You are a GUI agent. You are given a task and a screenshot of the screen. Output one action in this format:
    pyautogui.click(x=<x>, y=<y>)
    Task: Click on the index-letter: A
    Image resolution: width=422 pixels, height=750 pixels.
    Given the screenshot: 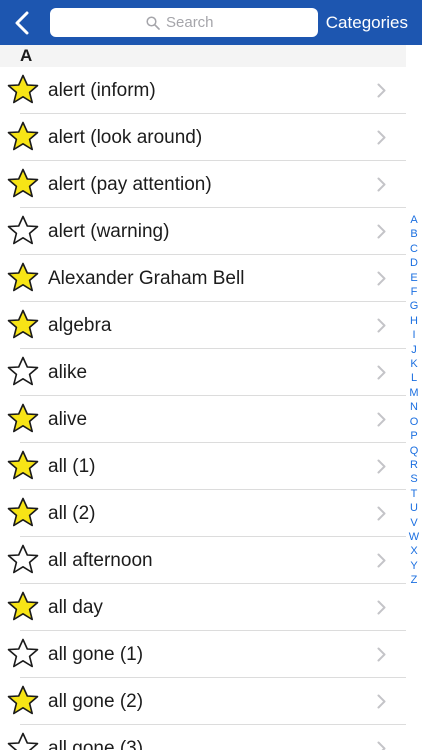 What is the action you would take?
    pyautogui.click(x=413, y=220)
    